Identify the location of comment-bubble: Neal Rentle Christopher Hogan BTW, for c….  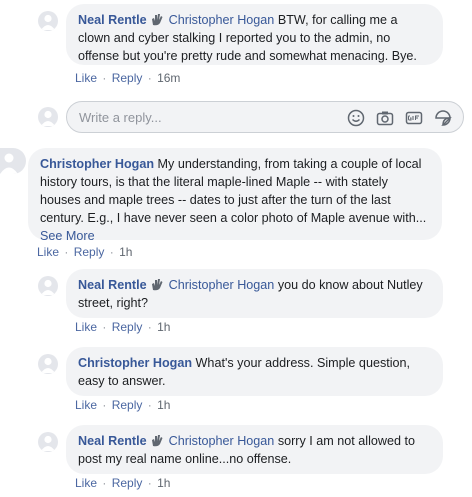
(254, 34).